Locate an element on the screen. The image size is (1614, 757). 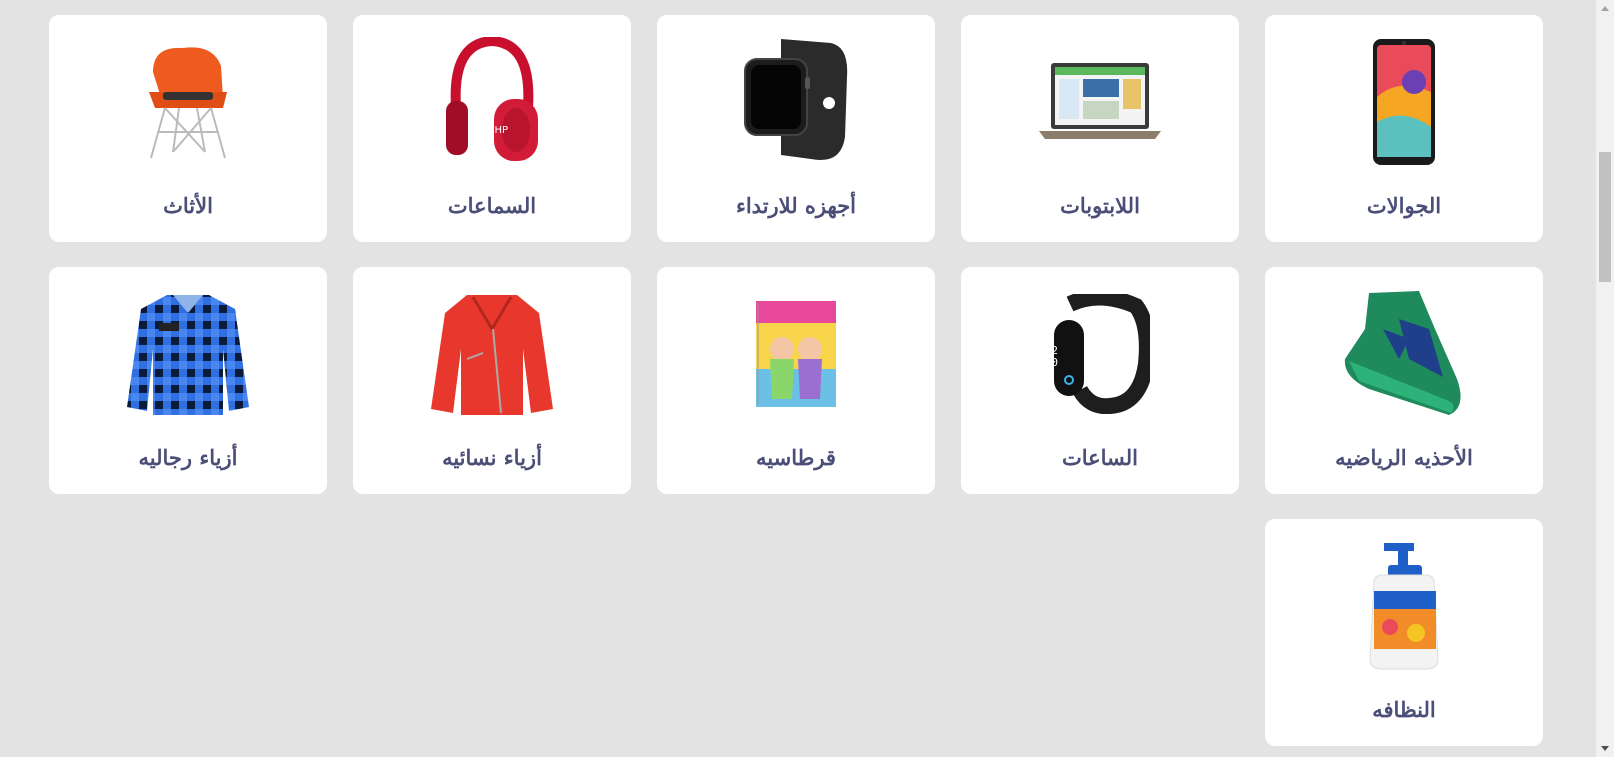
category-card-womens-fashion: أزياء نسائيه is located at coordinates (492, 380).